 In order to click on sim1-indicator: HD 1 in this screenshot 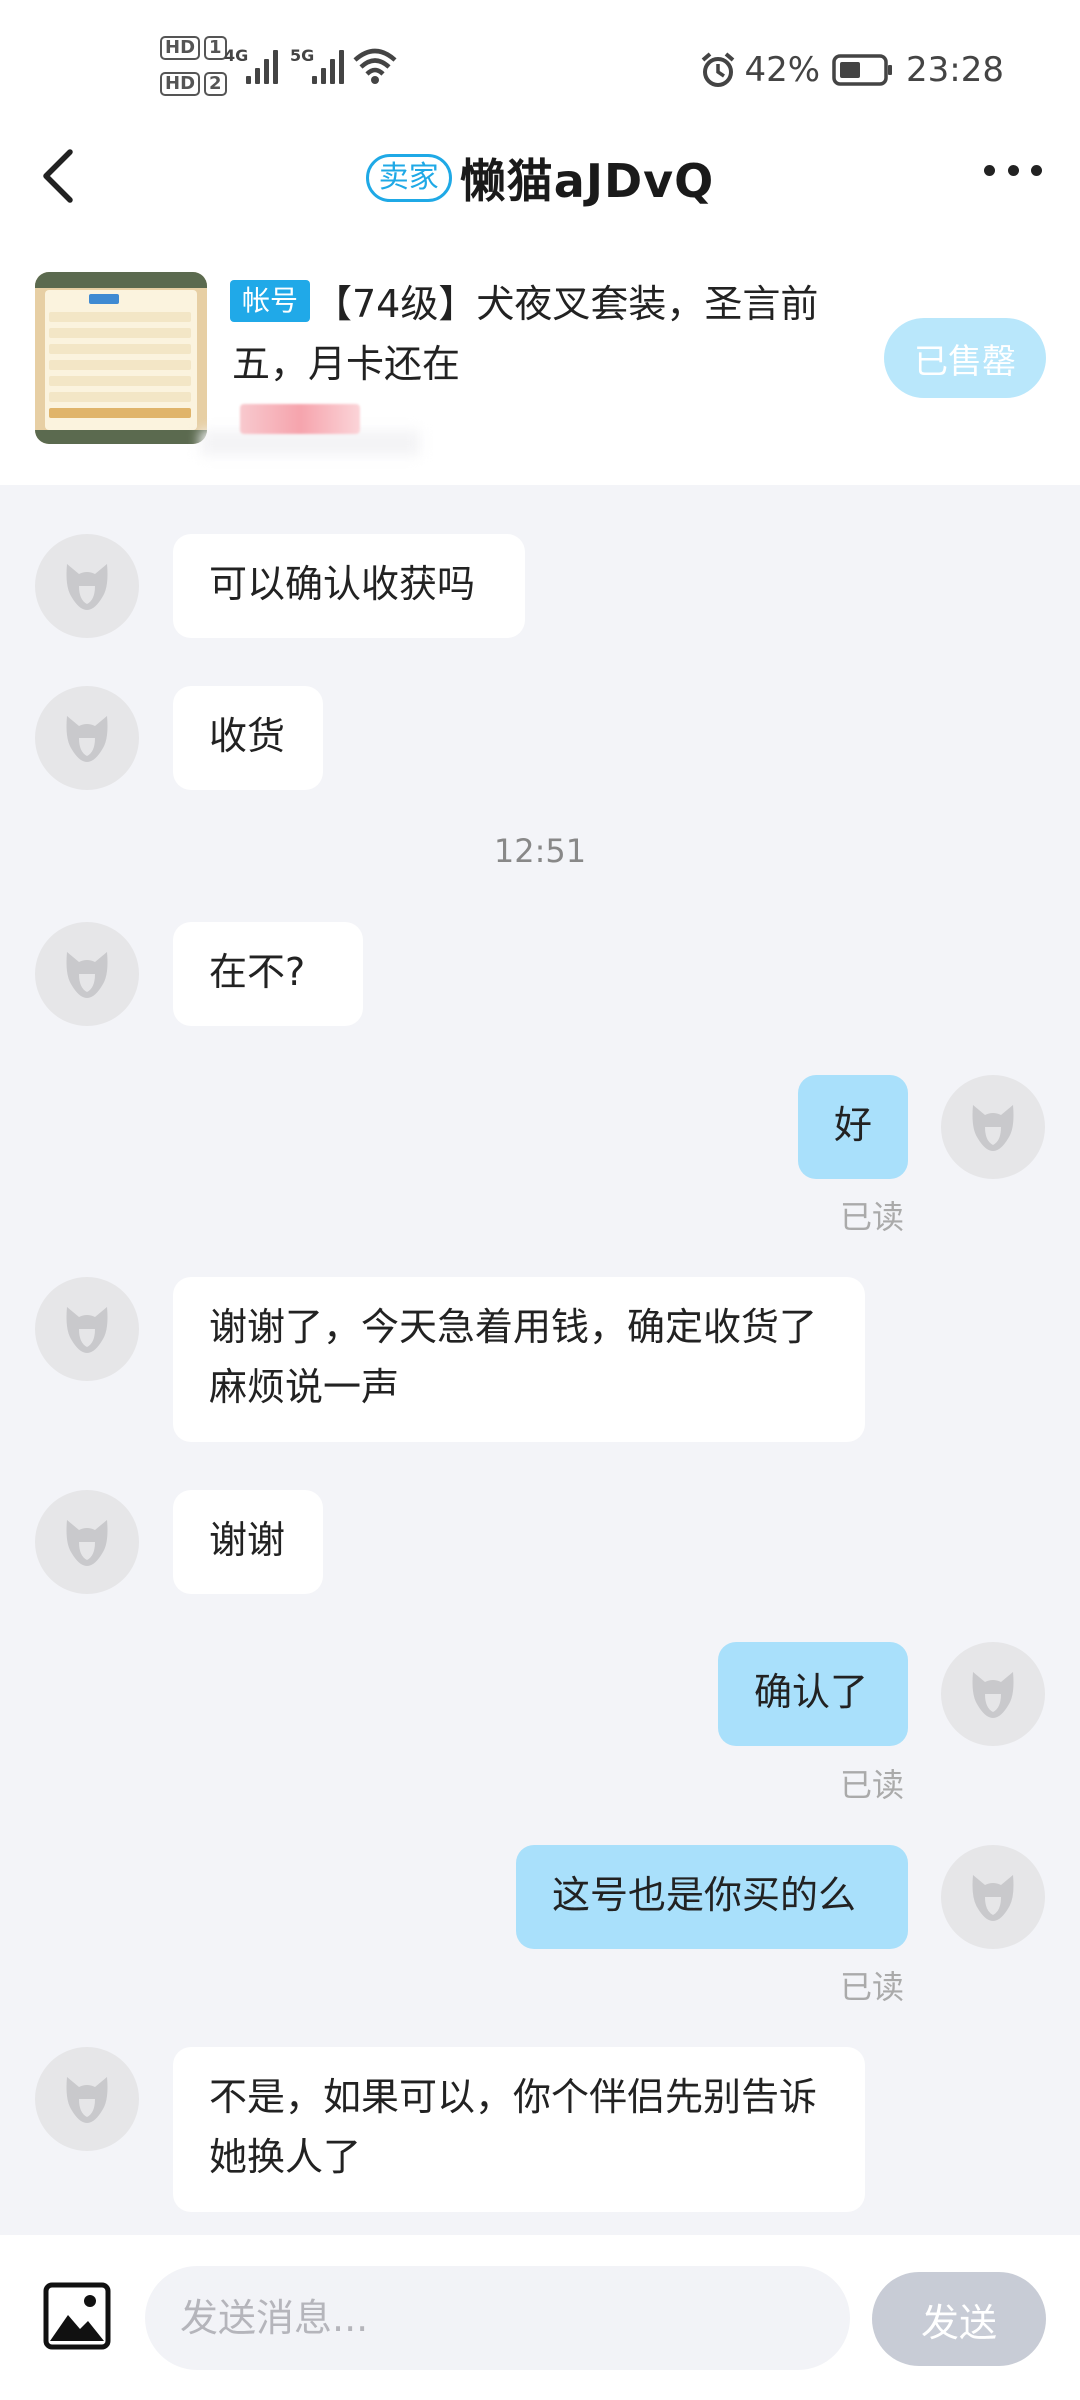, I will do `click(195, 48)`.